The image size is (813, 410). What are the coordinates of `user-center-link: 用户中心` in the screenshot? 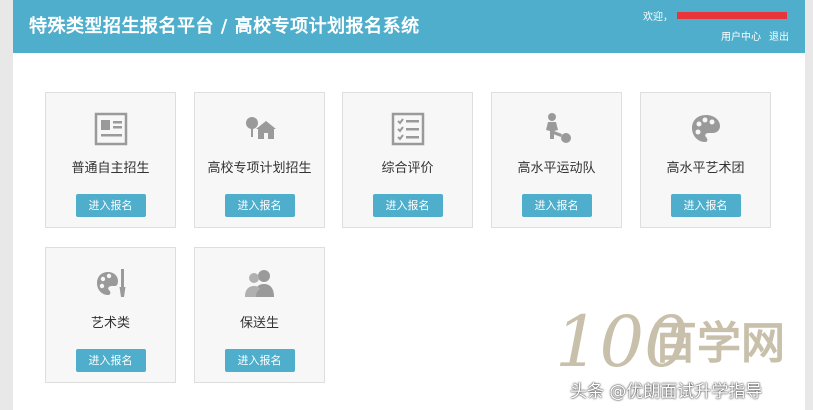 It's located at (741, 37).